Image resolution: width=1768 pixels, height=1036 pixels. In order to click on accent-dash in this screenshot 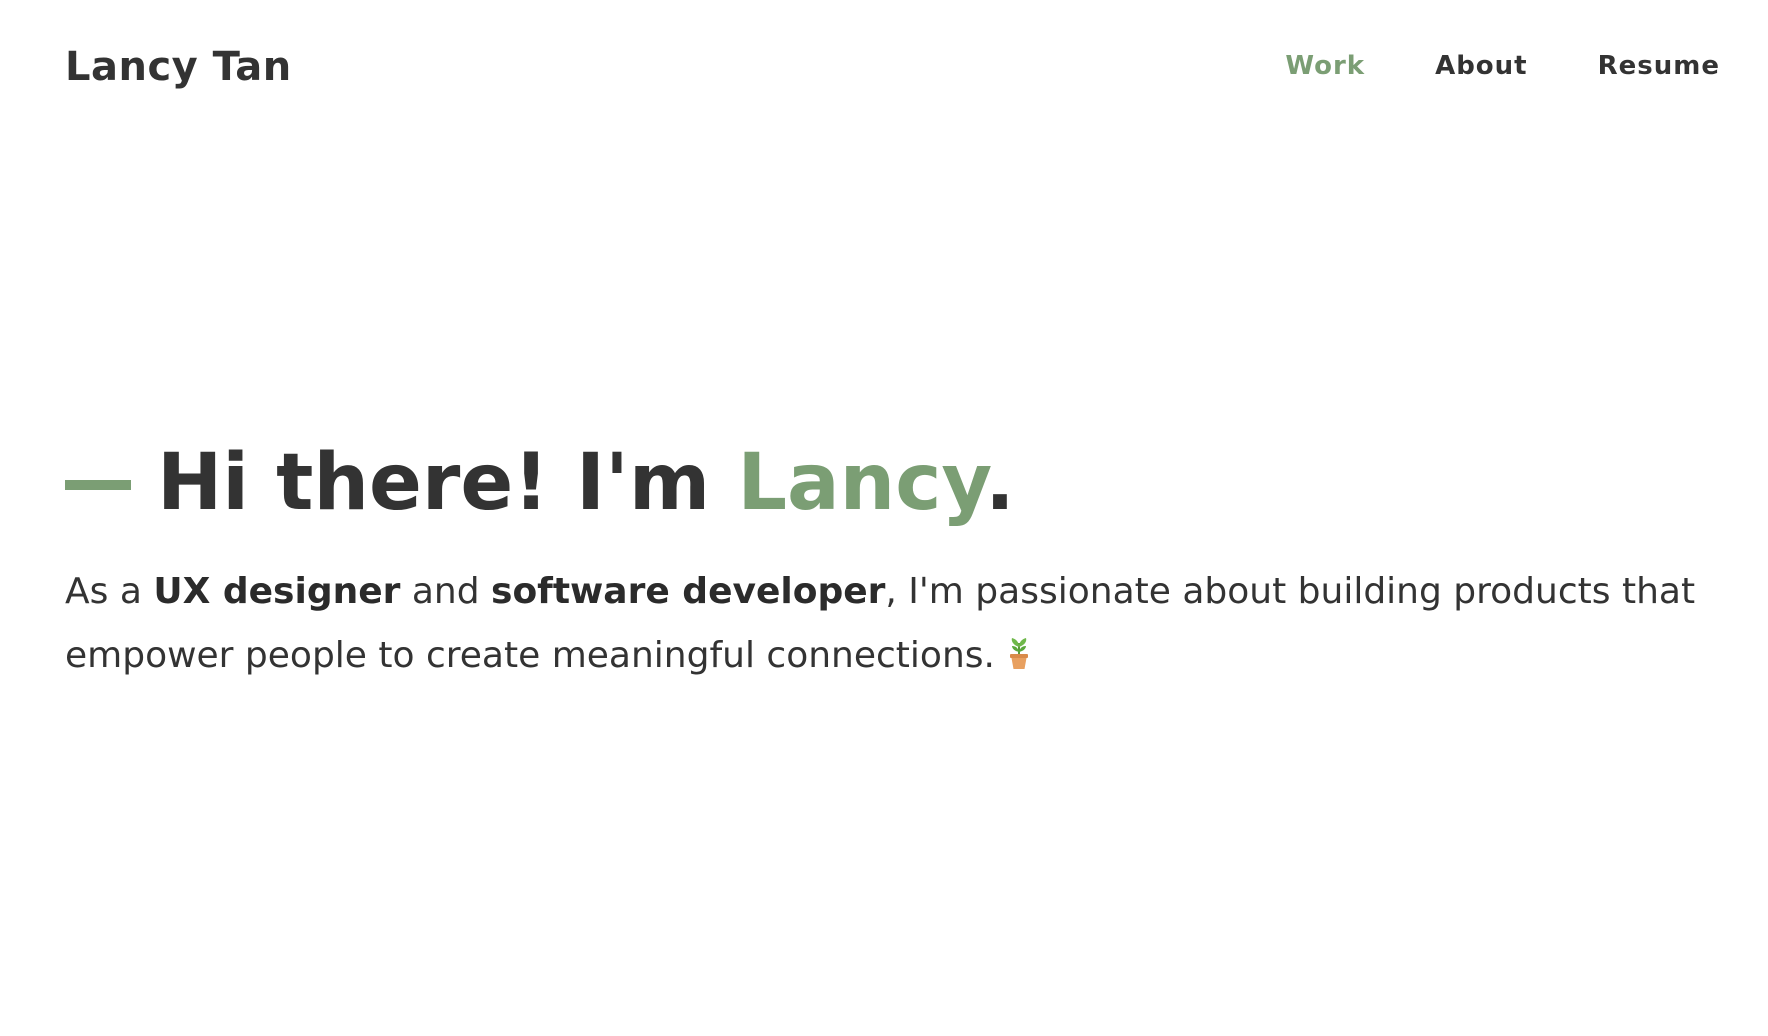, I will do `click(98, 485)`.